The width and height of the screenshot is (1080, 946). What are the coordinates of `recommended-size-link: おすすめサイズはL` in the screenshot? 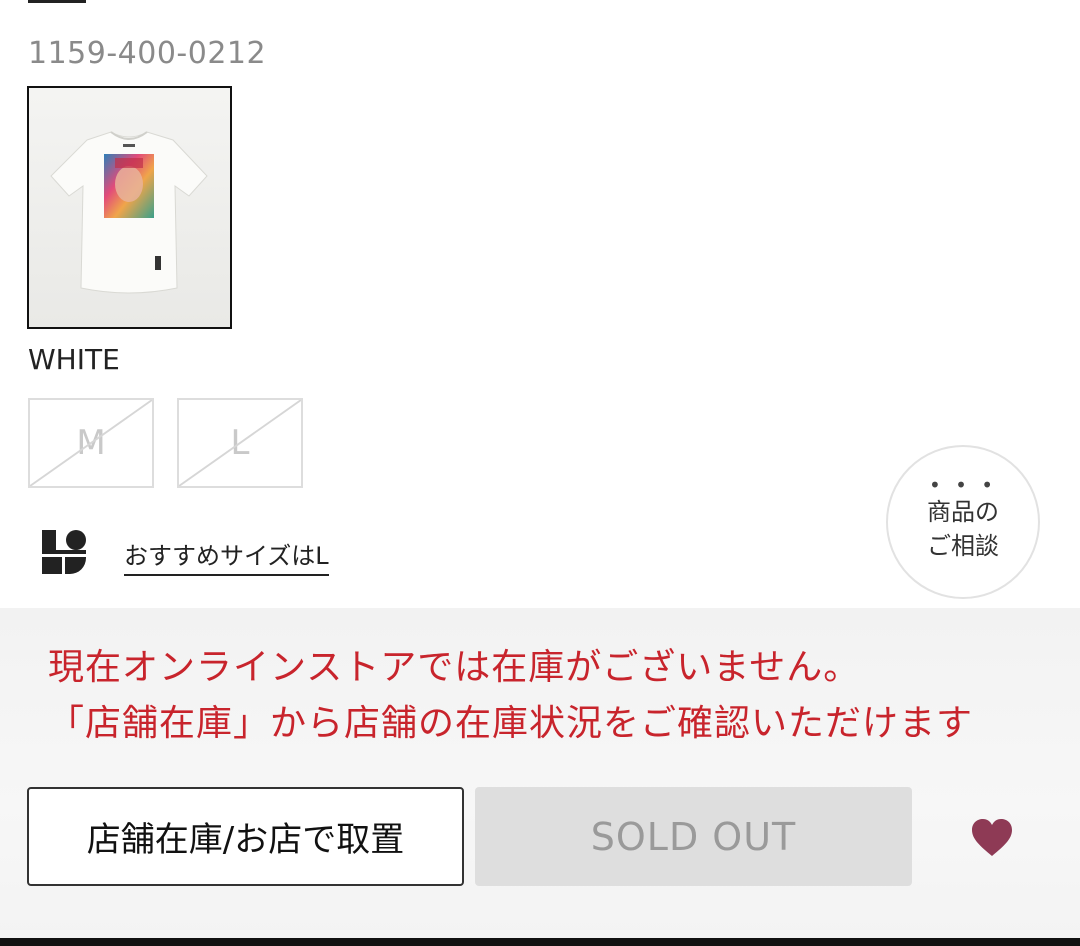 It's located at (226, 556).